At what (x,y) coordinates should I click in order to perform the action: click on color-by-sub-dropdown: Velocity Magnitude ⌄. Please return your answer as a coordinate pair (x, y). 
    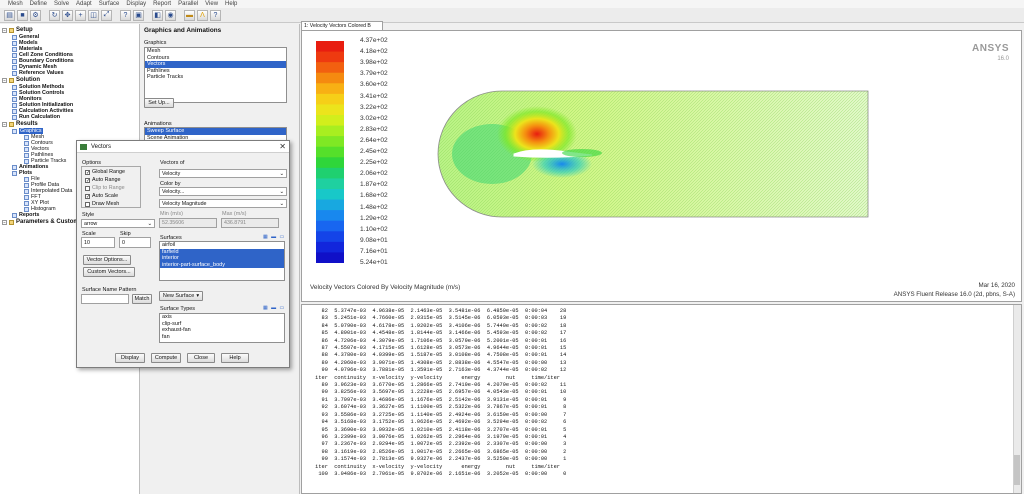
    Looking at the image, I should click on (223, 203).